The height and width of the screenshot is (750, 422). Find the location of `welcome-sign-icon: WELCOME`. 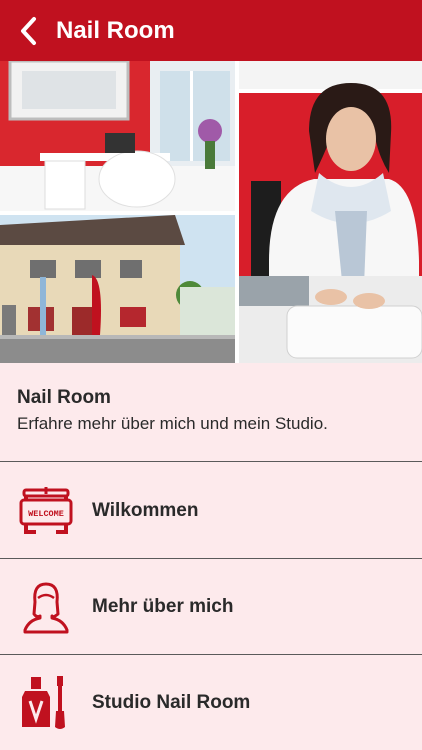

welcome-sign-icon: WELCOME is located at coordinates (46, 511).